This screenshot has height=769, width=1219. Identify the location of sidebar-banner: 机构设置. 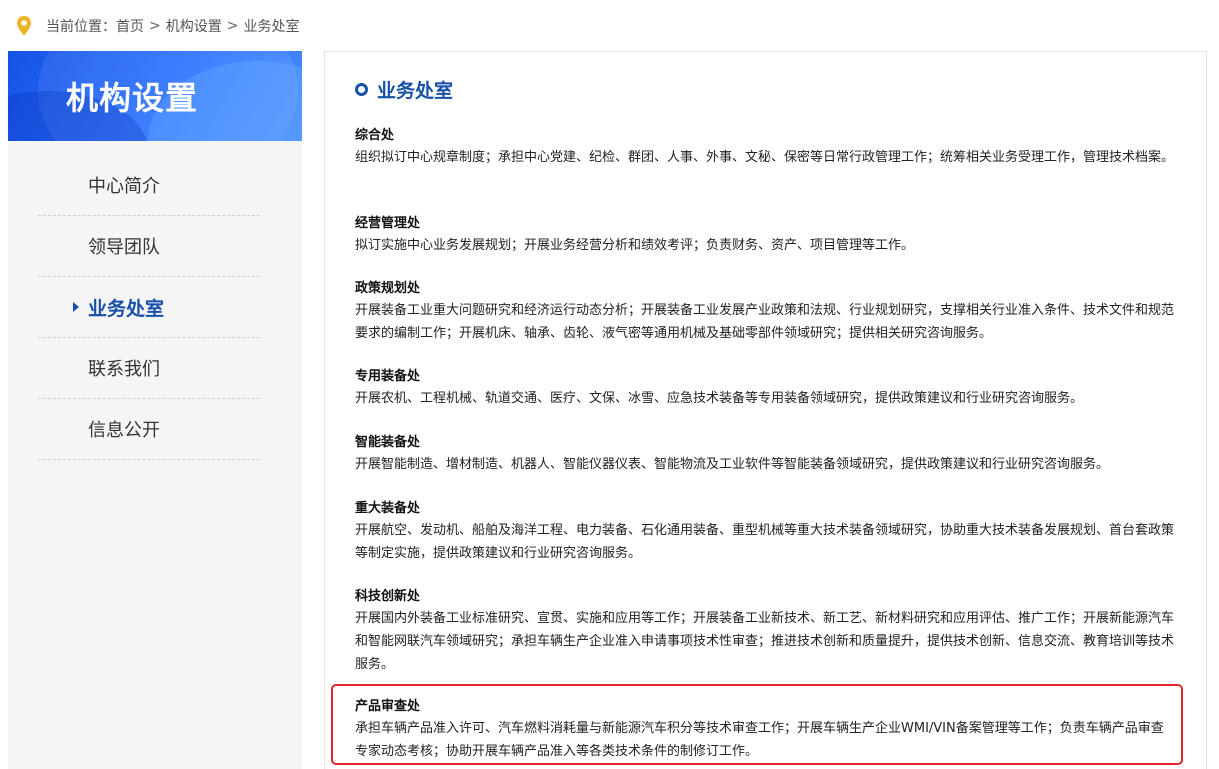
(155, 96).